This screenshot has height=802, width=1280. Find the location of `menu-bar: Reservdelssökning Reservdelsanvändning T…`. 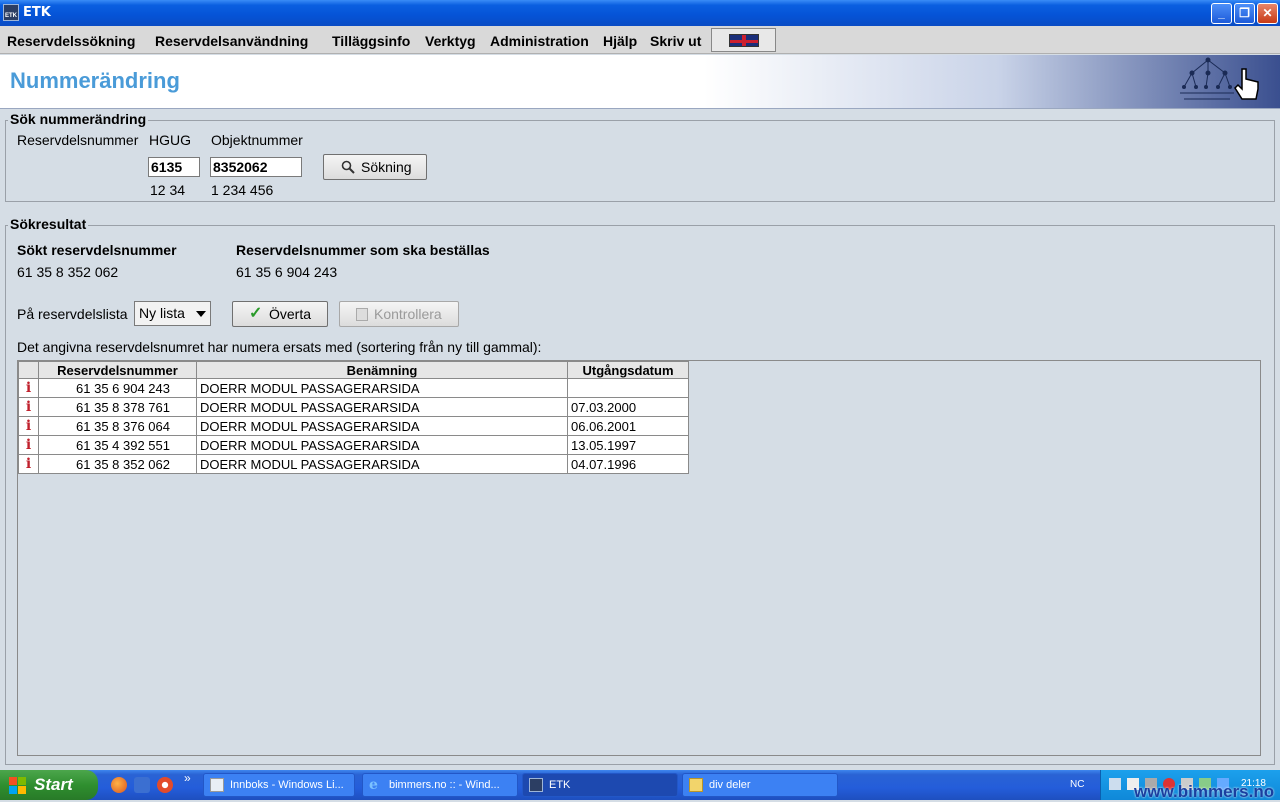

menu-bar: Reservdelssökning Reservdelsanvändning T… is located at coordinates (640, 40).